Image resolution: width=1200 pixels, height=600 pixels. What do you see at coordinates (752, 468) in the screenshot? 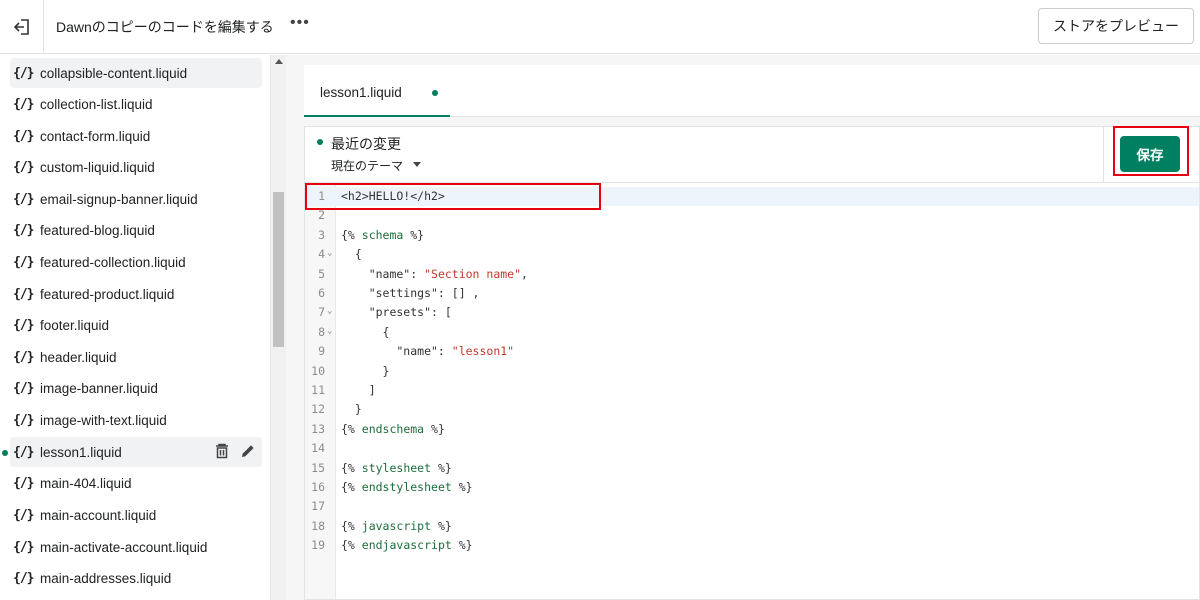
I see `code-line: 15 {% stylesheet %}` at bounding box center [752, 468].